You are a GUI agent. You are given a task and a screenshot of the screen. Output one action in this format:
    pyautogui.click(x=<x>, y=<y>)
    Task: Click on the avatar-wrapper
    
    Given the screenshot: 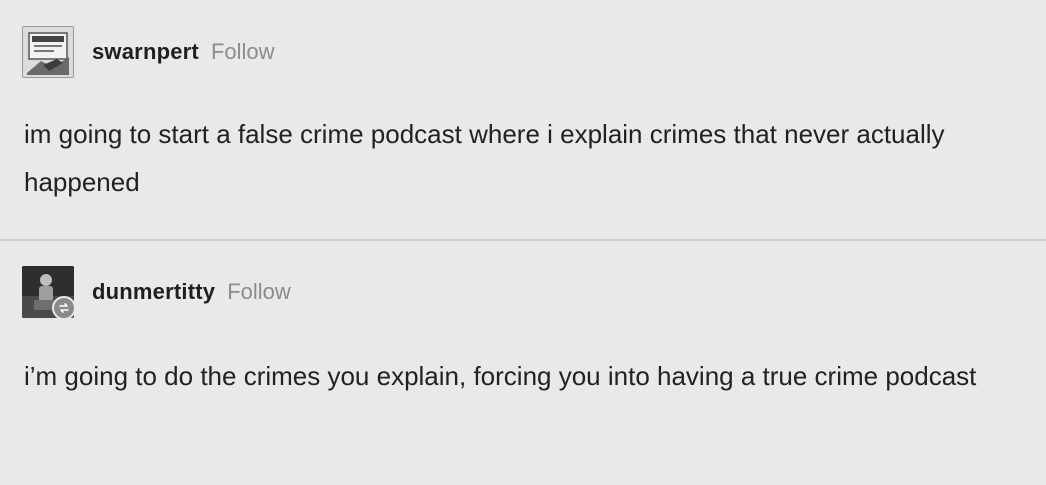 What is the action you would take?
    pyautogui.click(x=49, y=293)
    